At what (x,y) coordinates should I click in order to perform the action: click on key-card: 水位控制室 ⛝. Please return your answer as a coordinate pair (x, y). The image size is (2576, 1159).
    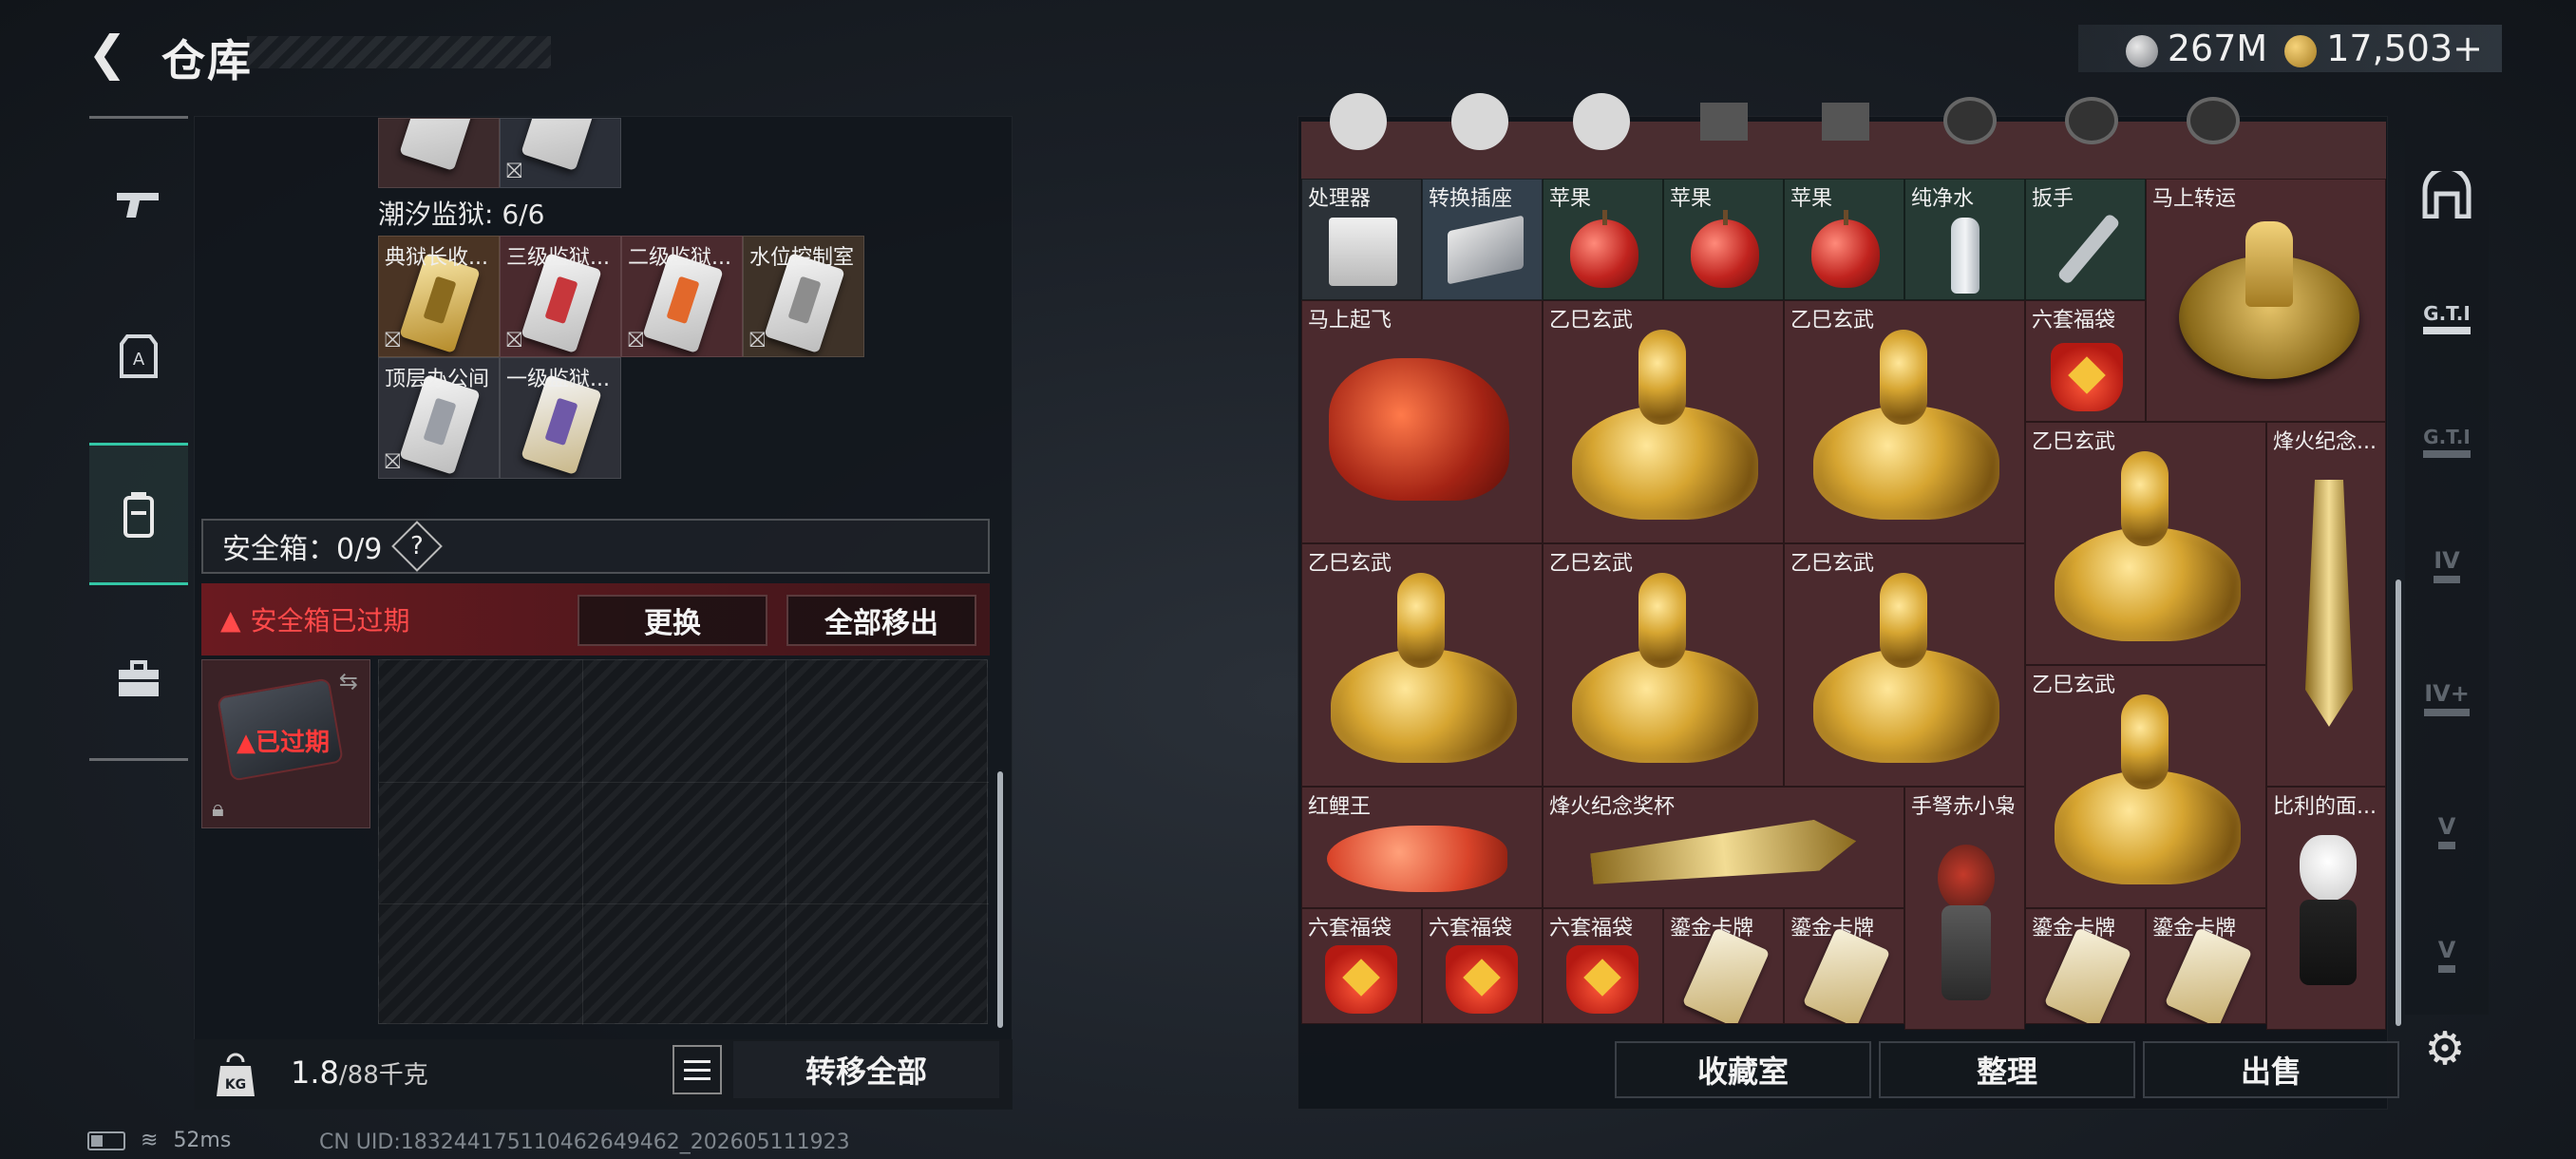
    Looking at the image, I should click on (803, 296).